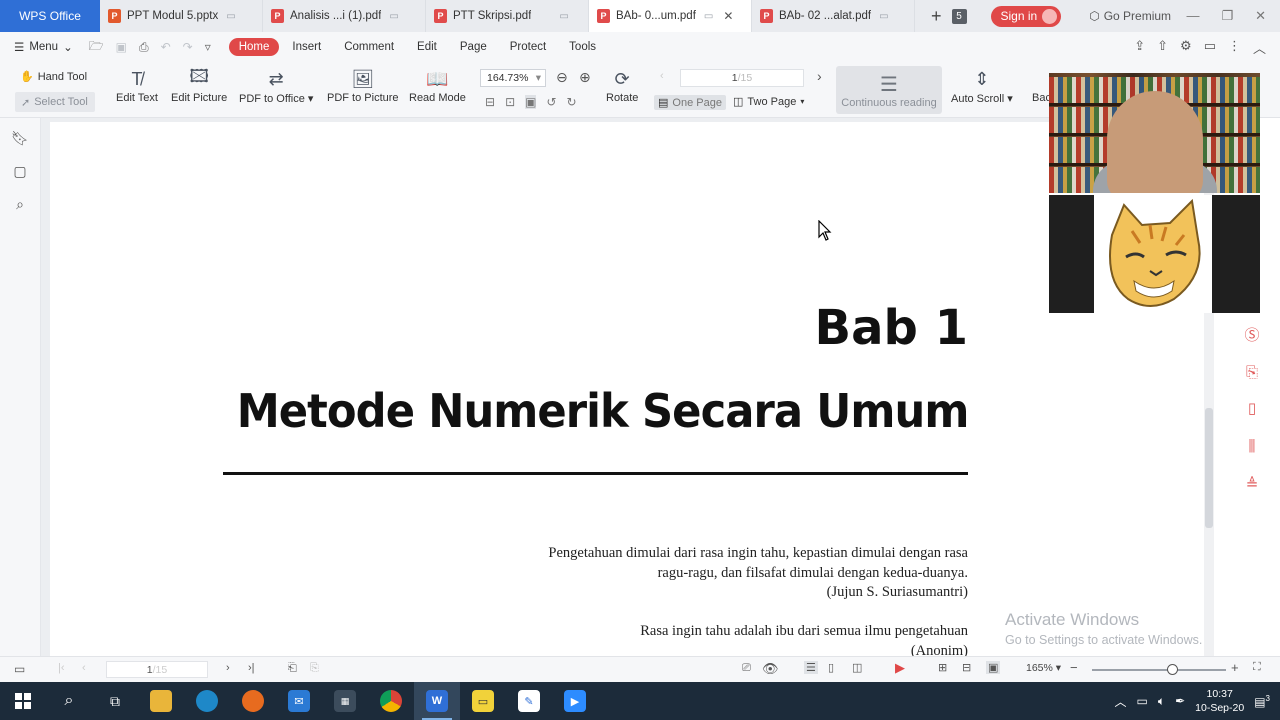 This screenshot has height=720, width=1280. I want to click on page-number-input: 1 /15, so click(742, 78).